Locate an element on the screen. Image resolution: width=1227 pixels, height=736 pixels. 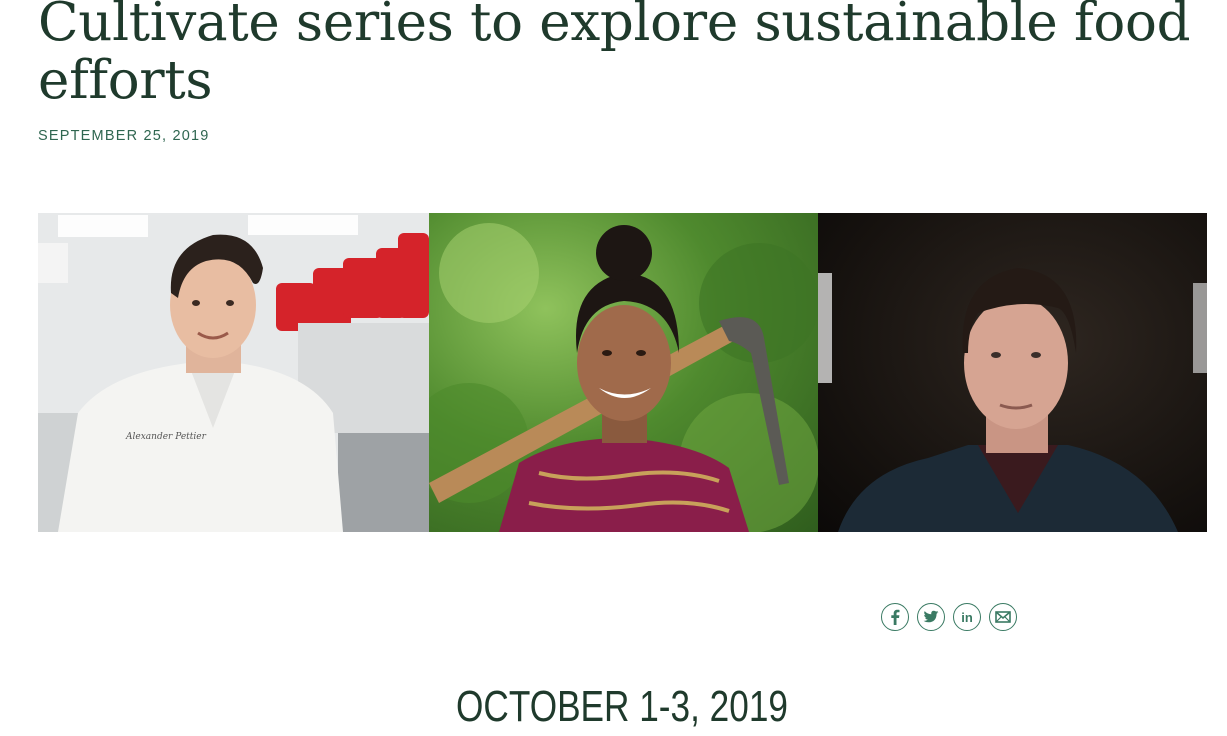
facebook-share-button is located at coordinates (895, 617).